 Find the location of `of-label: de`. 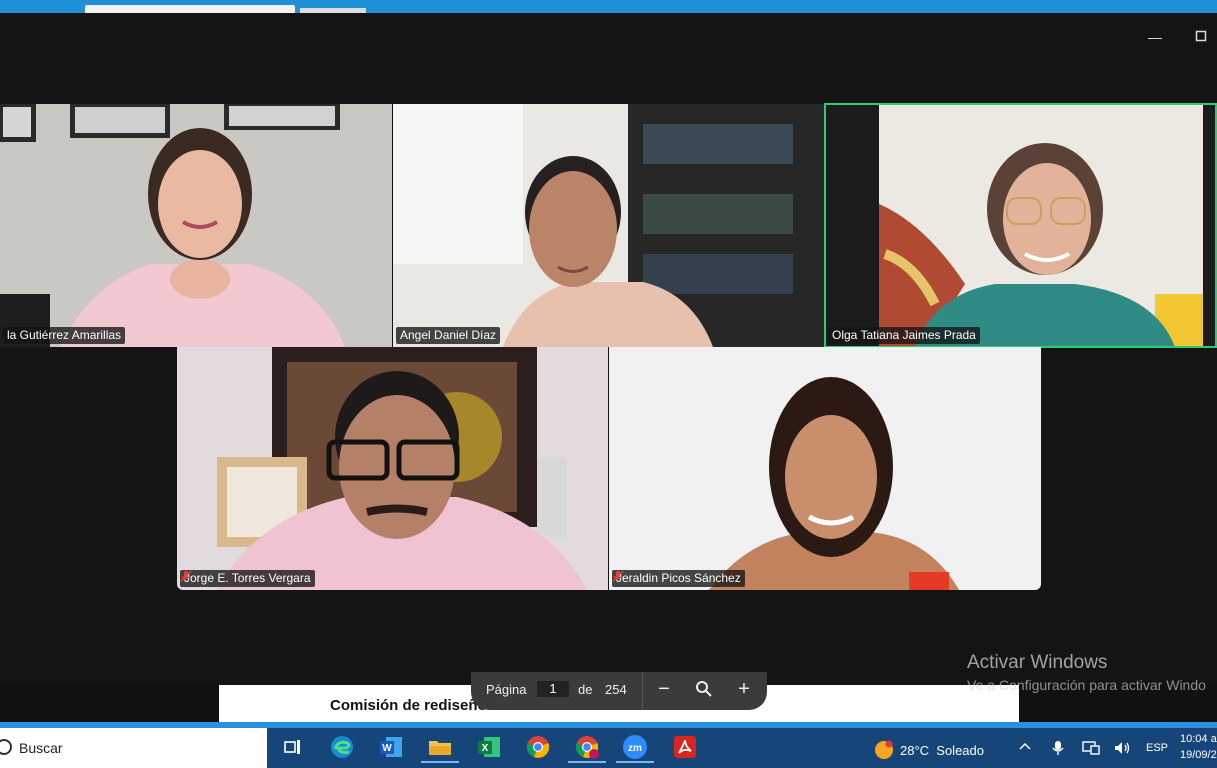

of-label: de is located at coordinates (585, 689).